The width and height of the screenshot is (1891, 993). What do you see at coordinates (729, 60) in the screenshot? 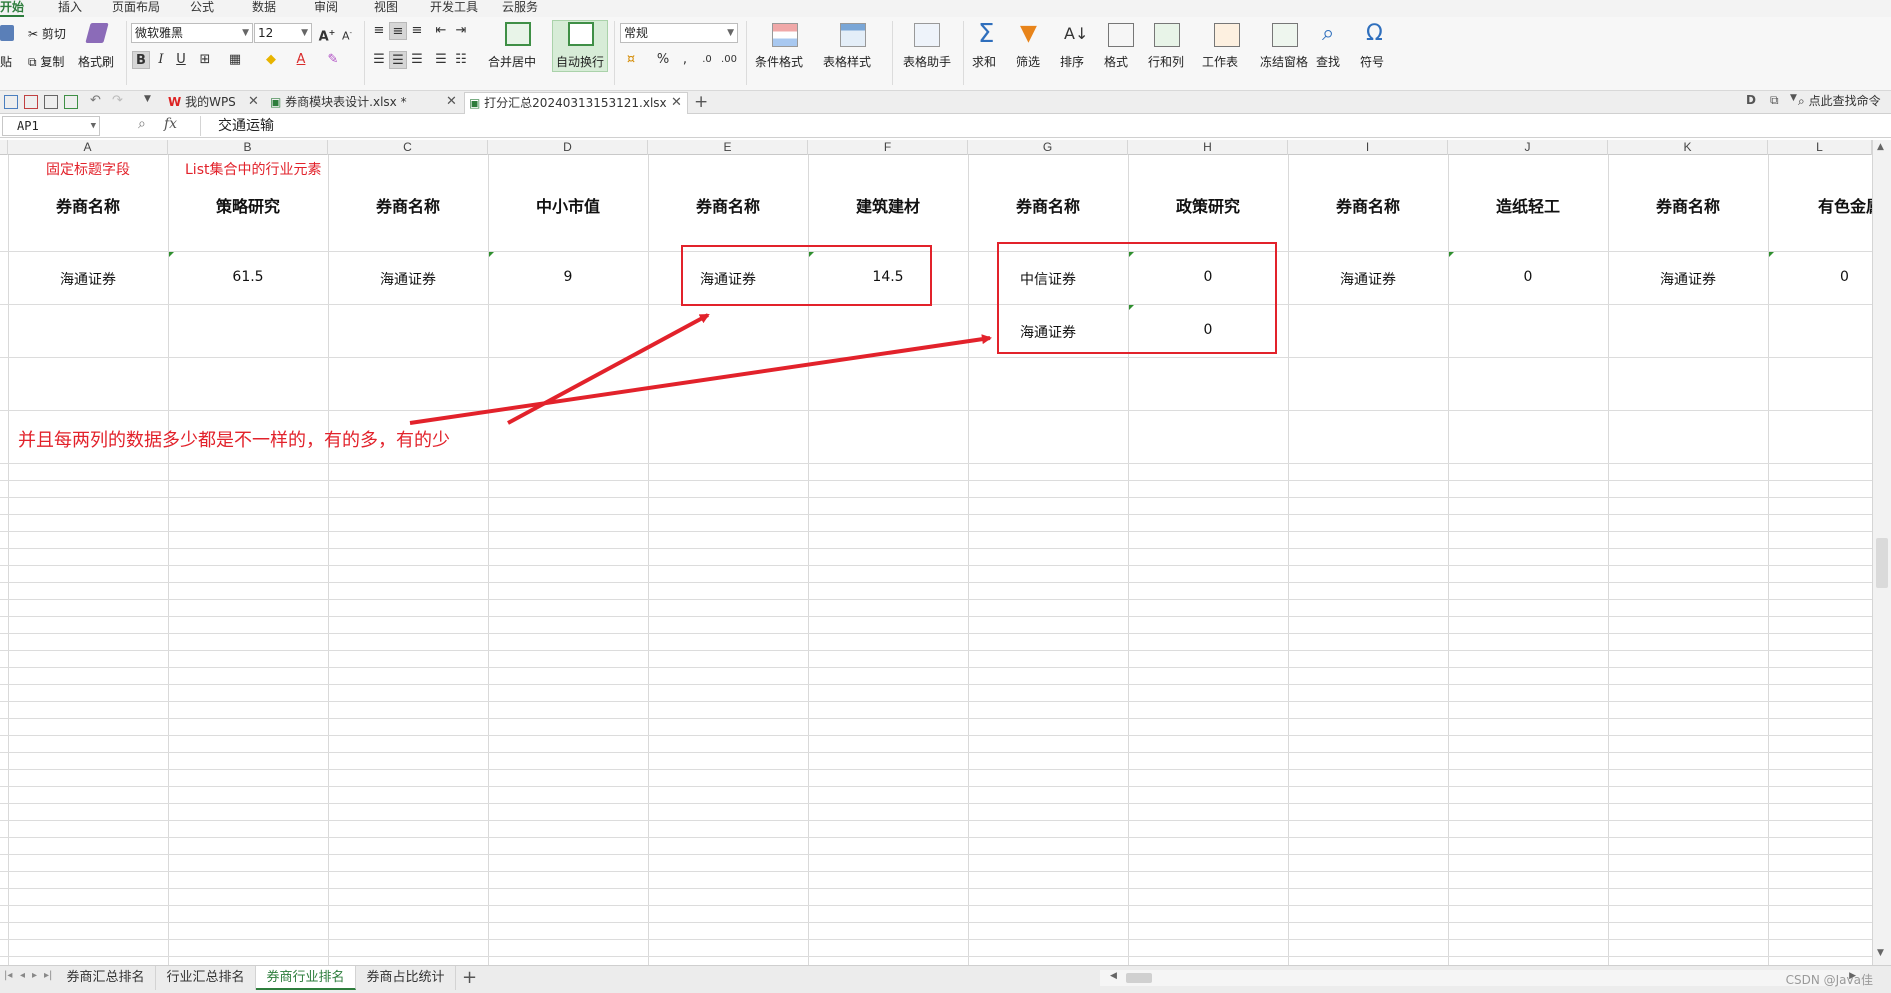
I see `decrease-decimal-icon: .00` at bounding box center [729, 60].